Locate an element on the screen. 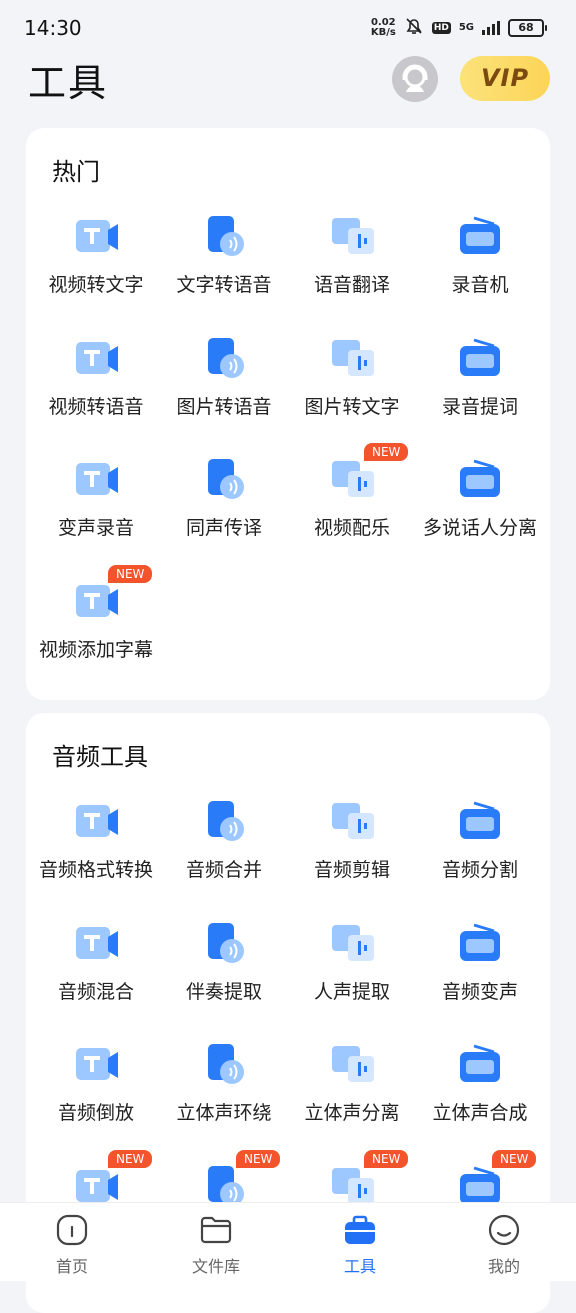  tool-label: 音频分割 is located at coordinates (479, 870).